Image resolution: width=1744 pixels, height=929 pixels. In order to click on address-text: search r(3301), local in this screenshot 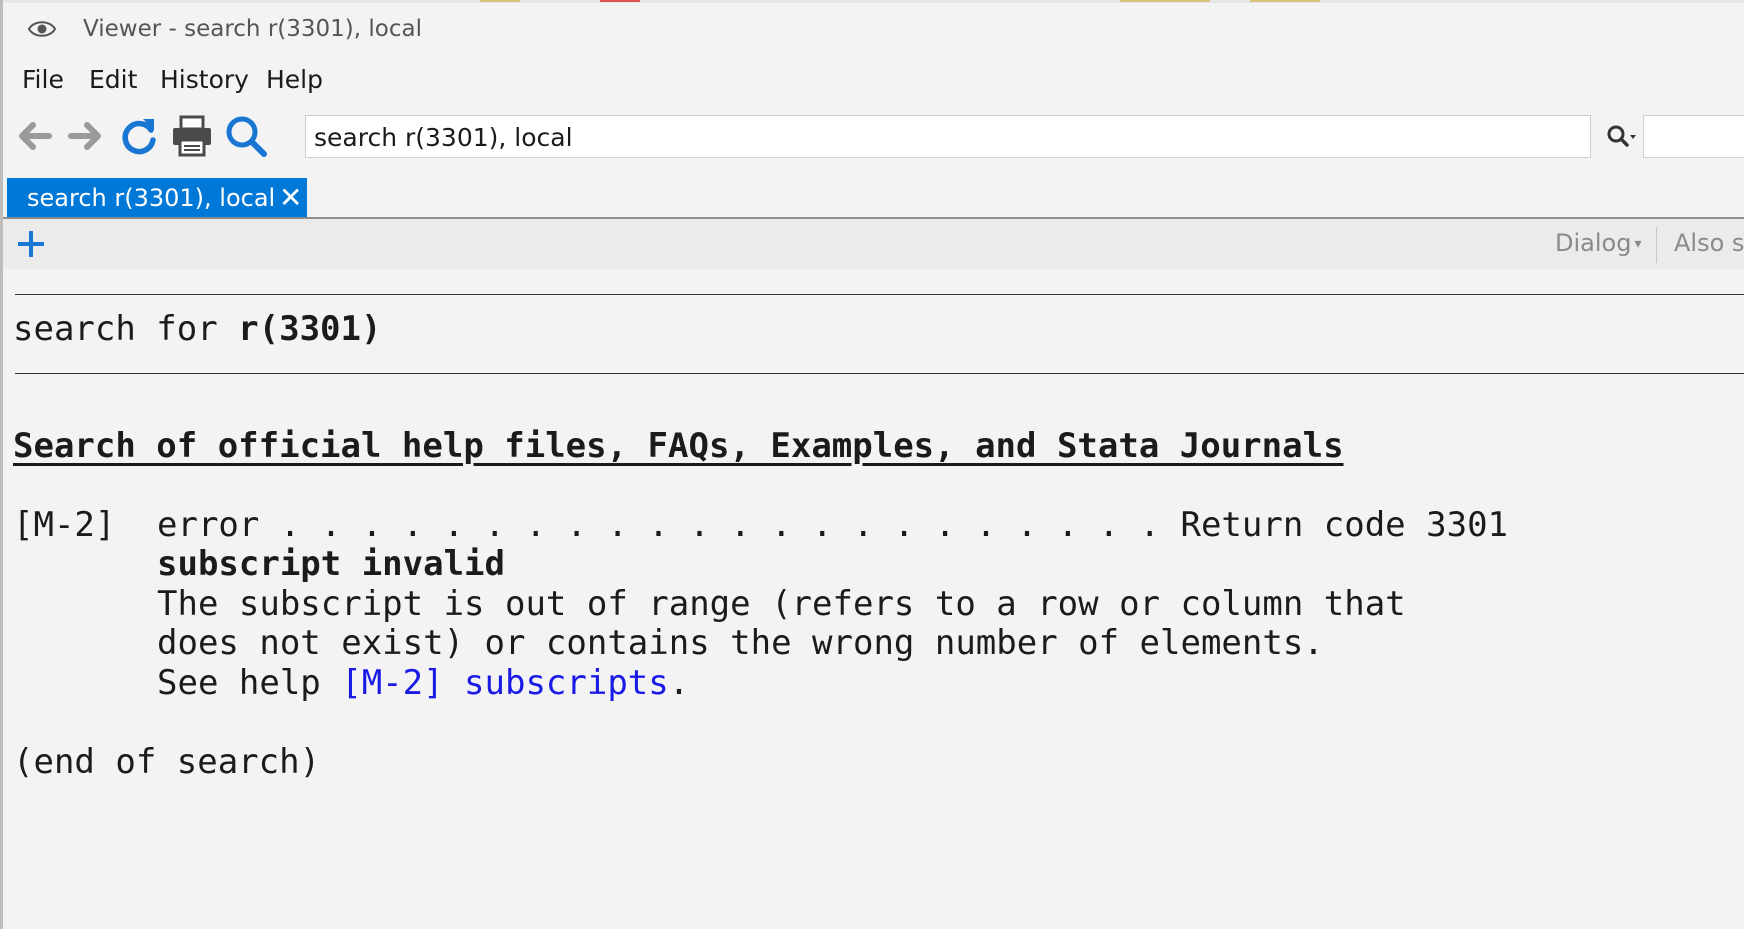, I will do `click(443, 137)`.